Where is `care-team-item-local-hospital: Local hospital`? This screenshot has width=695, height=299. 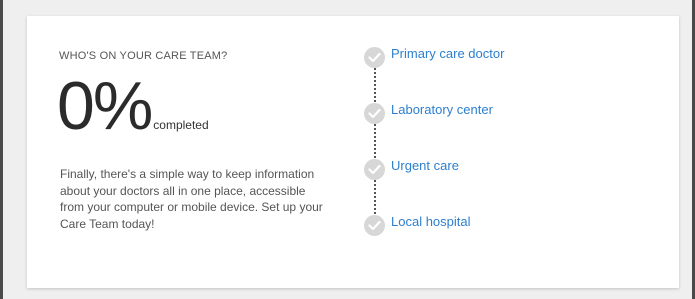
care-team-item-local-hospital: Local hospital is located at coordinates (417, 224).